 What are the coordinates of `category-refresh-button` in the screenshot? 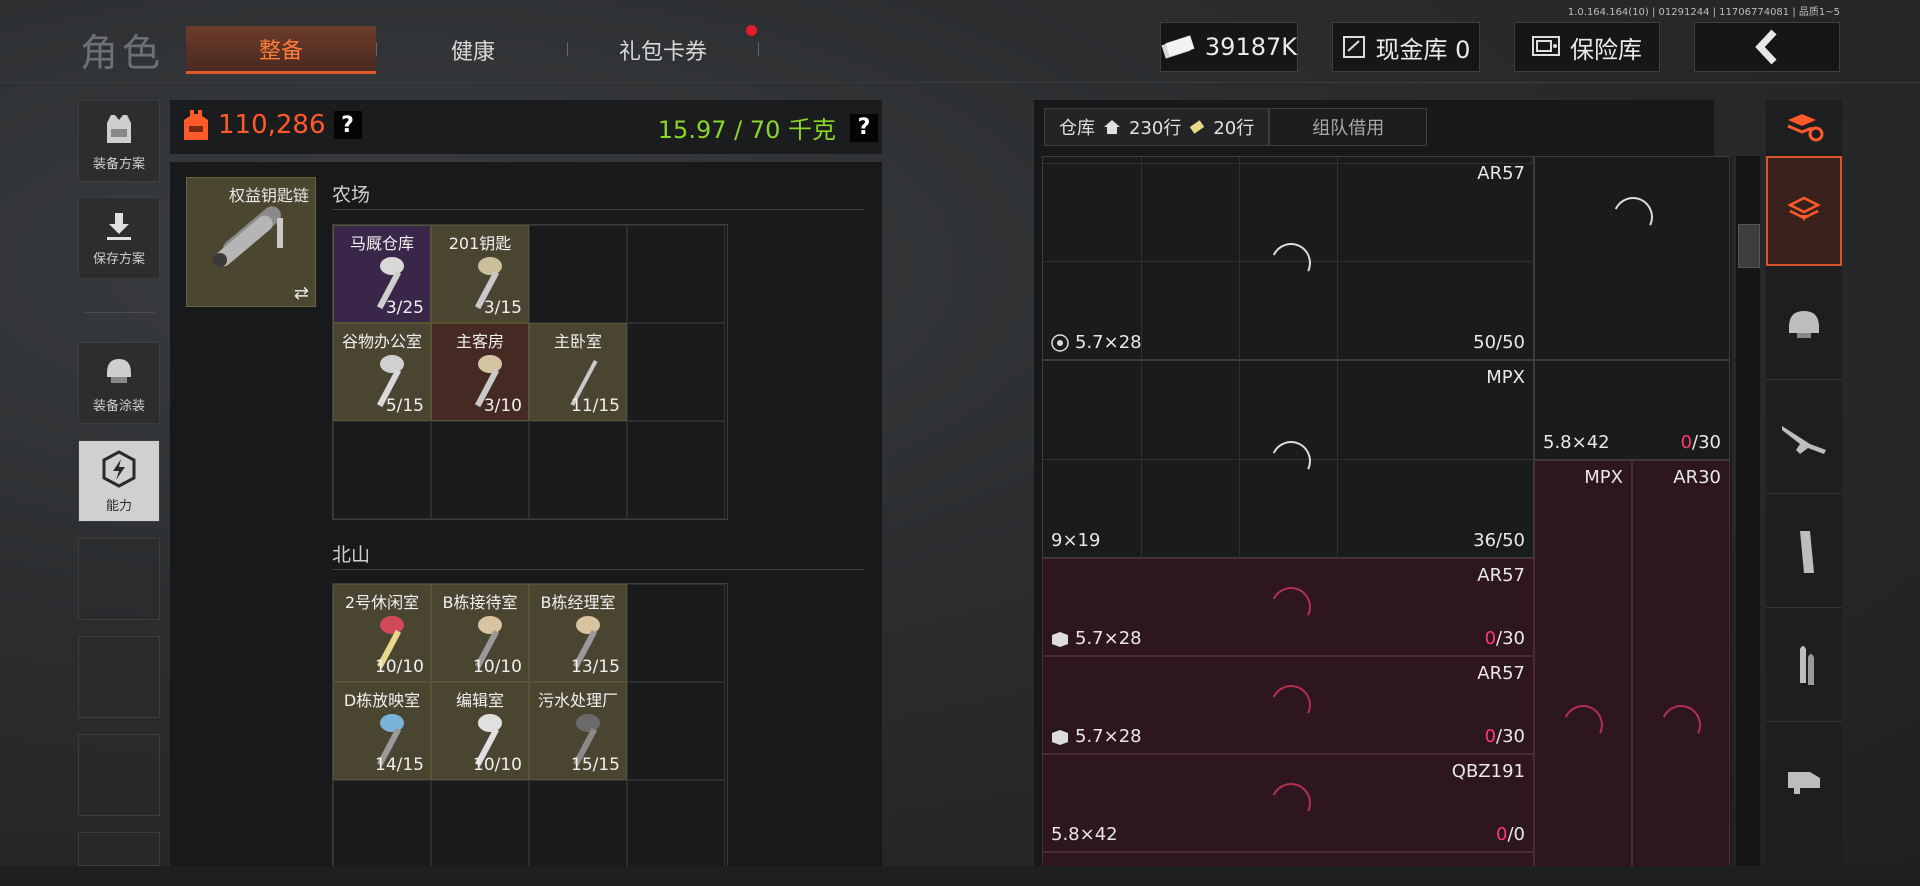 It's located at (1804, 127).